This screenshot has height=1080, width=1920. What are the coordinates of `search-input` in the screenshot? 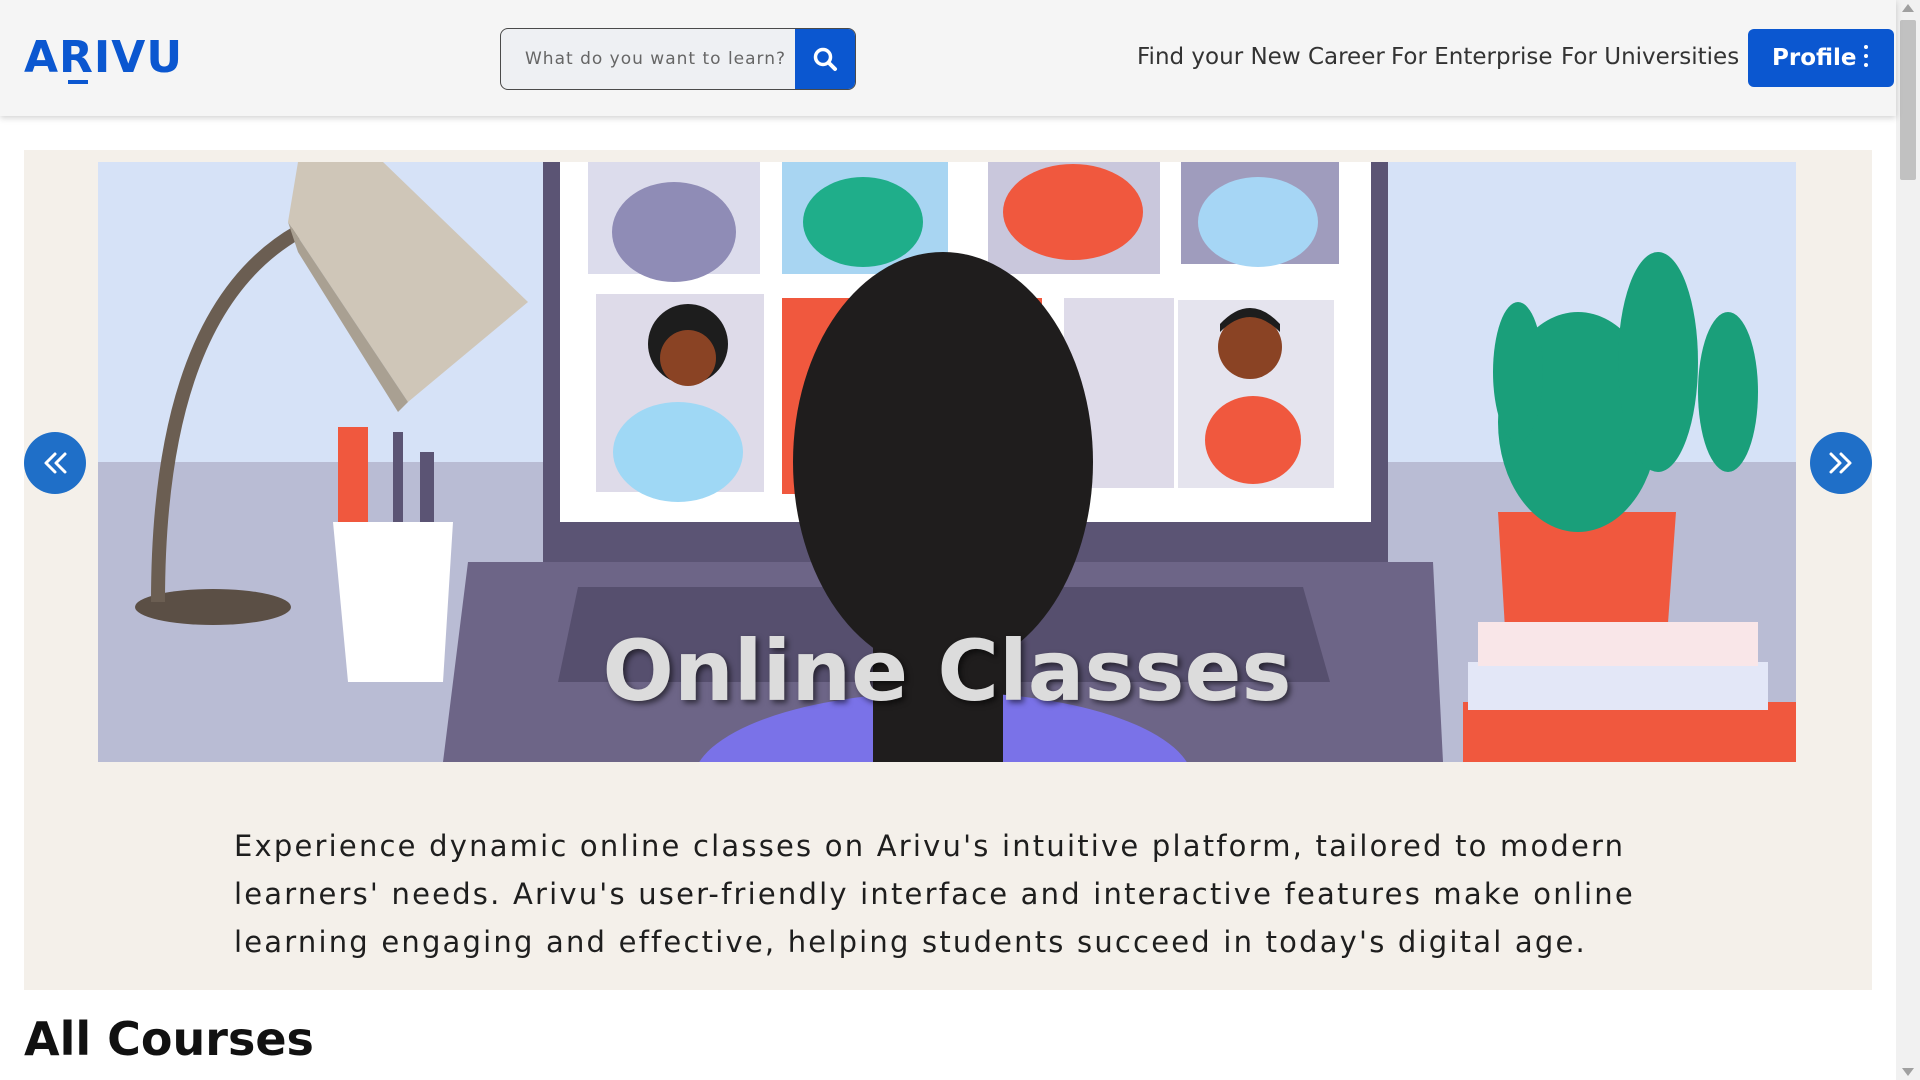 It's located at (648, 59).